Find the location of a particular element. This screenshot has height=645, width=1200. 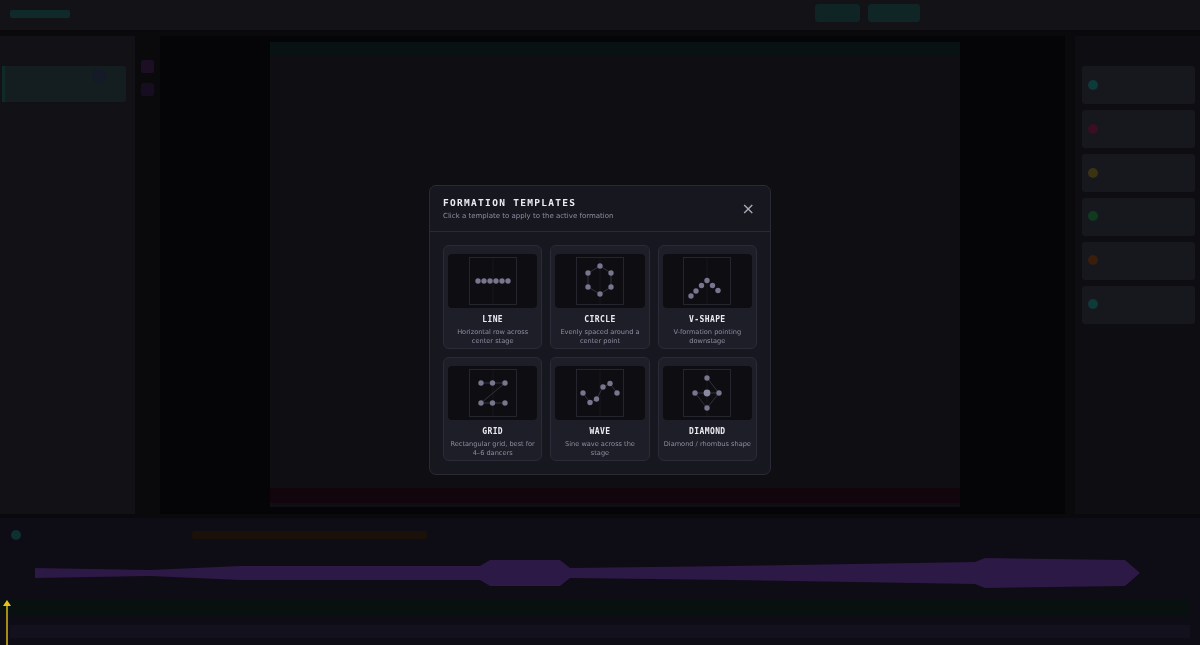

close-button: × is located at coordinates (748, 209).